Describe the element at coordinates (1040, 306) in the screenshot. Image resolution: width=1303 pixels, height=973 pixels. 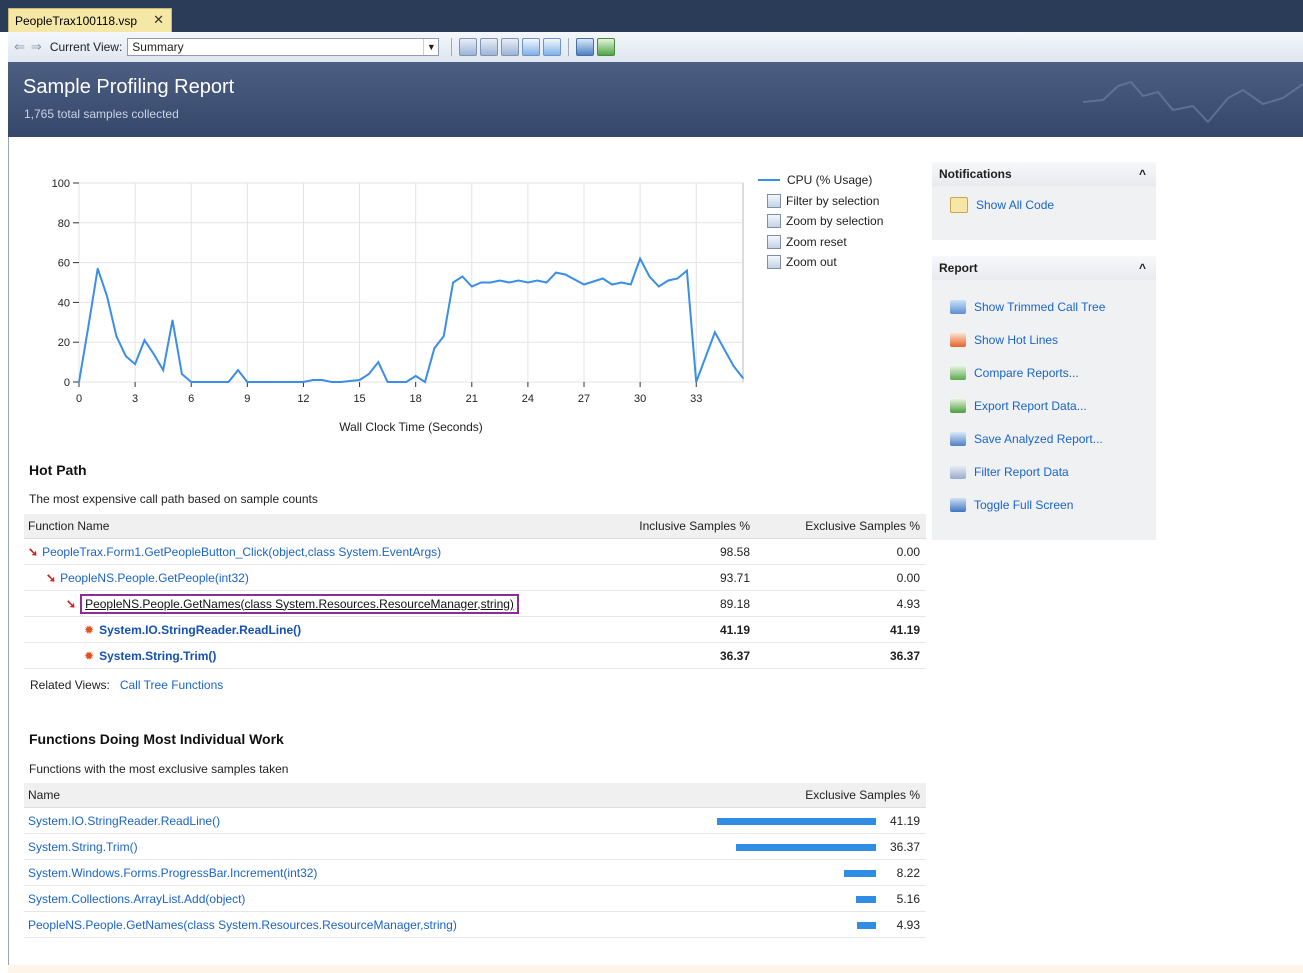
I see `show-trimmed-call-tree-label: Show Trimmed Call Tree` at that location.